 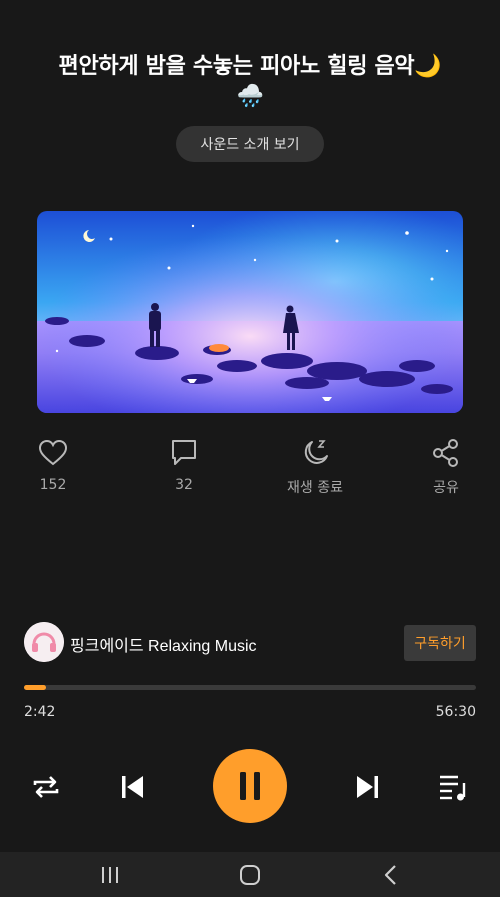 I want to click on channel-row: 핑크에이드 Relaxing Music 구독하기, so click(x=250, y=643).